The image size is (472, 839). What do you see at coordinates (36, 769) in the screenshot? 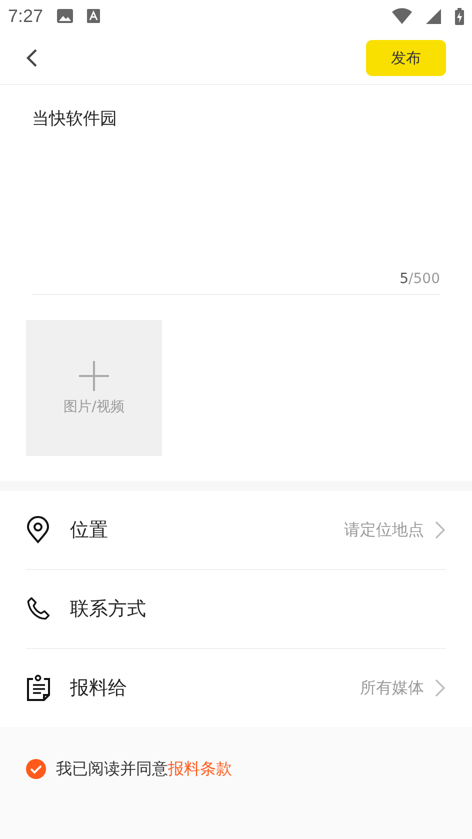
I see `agreement-checkbox` at bounding box center [36, 769].